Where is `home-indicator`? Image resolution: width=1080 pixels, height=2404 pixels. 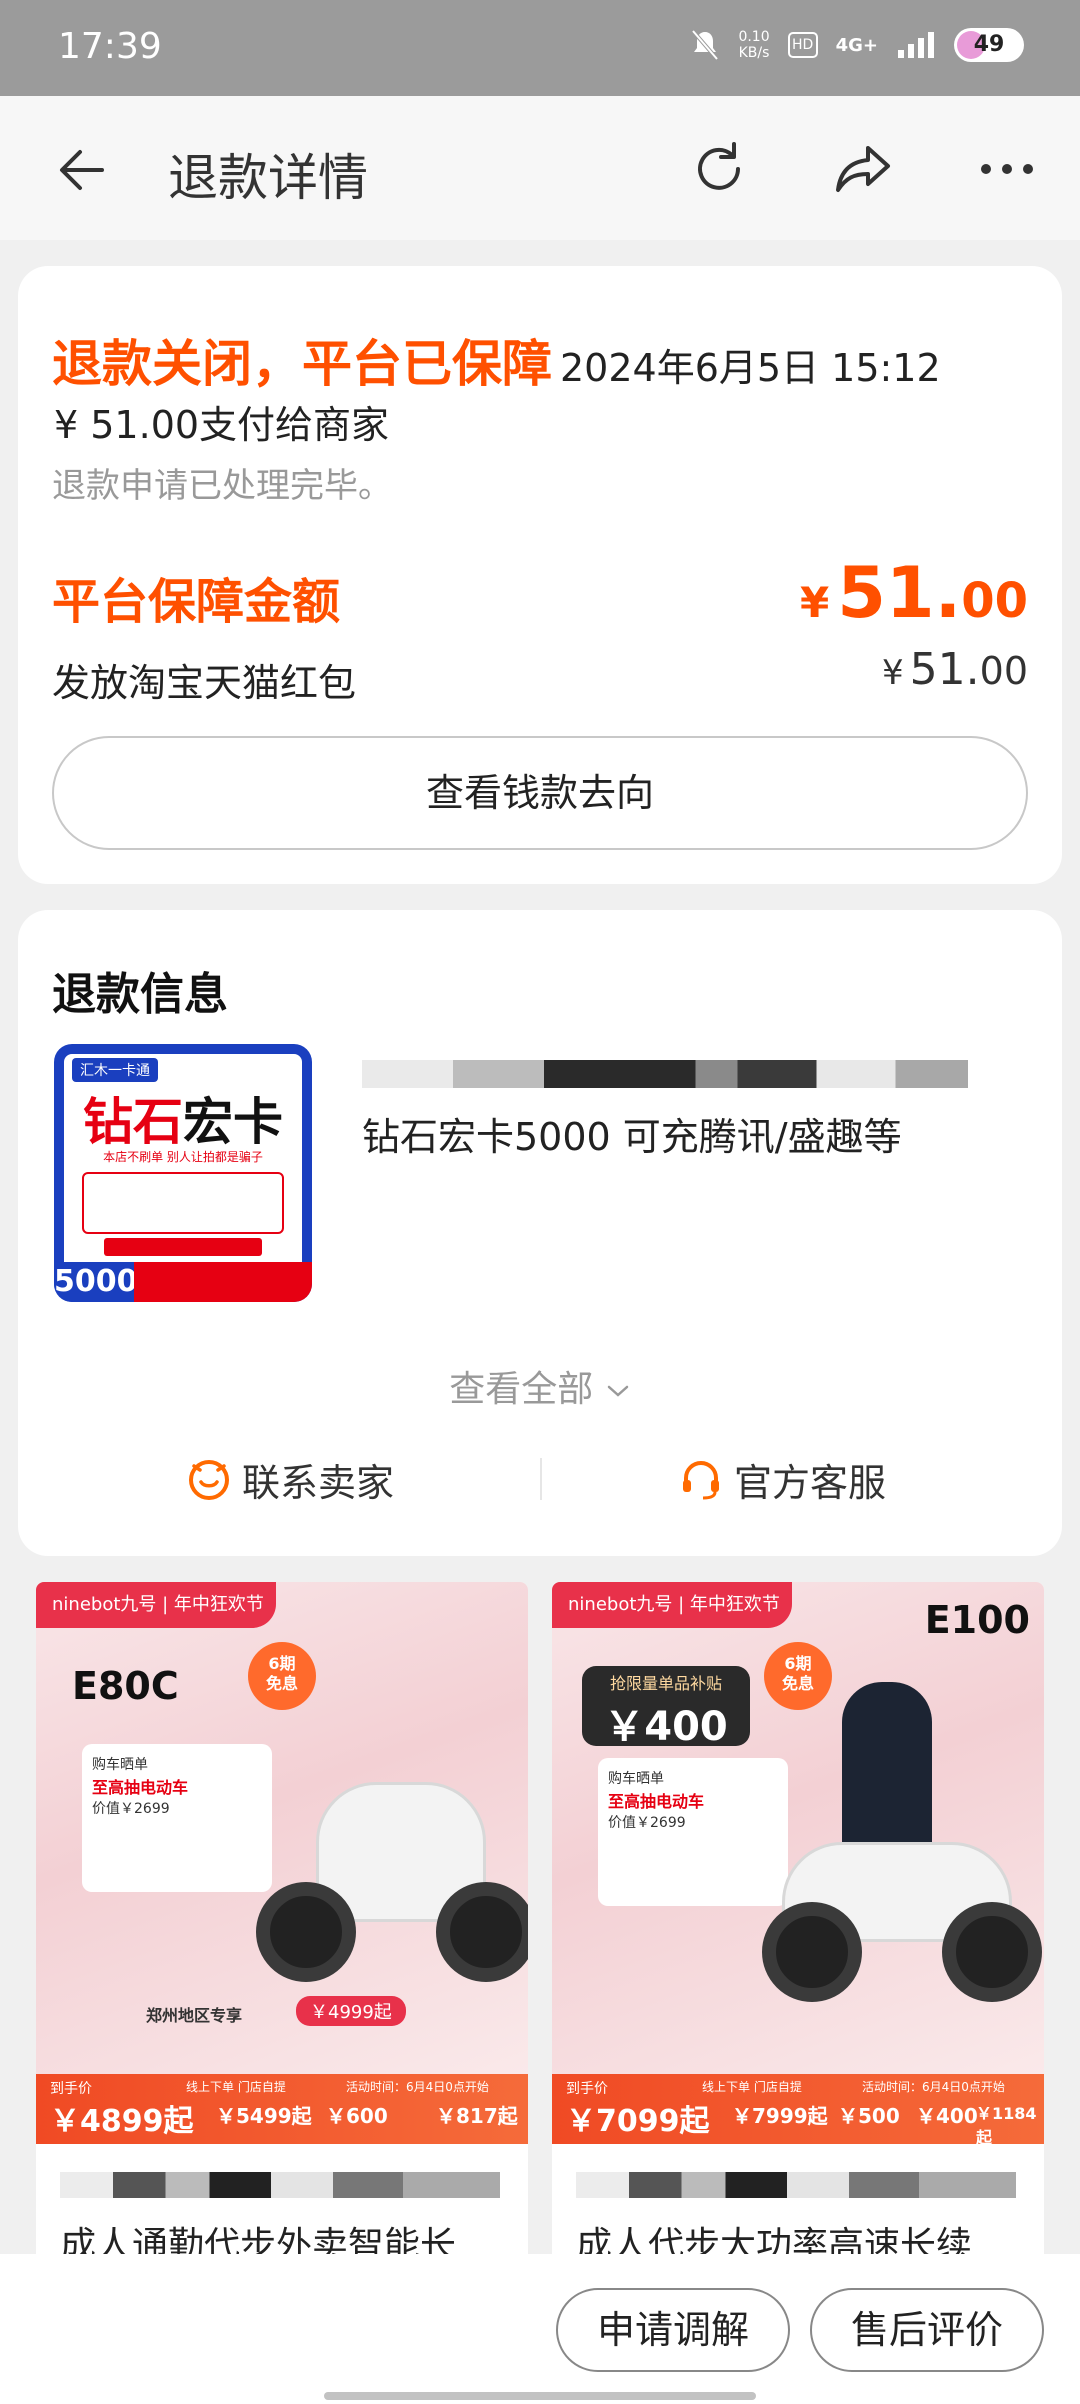 home-indicator is located at coordinates (540, 2396).